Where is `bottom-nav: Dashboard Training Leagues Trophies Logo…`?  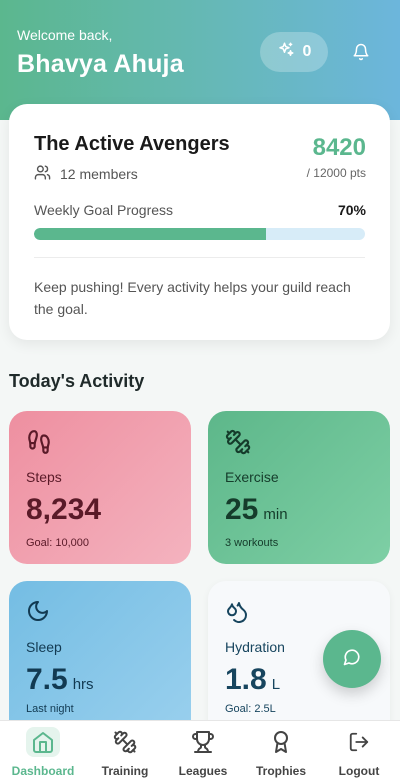 bottom-nav: Dashboard Training Leagues Trophies Logo… is located at coordinates (200, 751).